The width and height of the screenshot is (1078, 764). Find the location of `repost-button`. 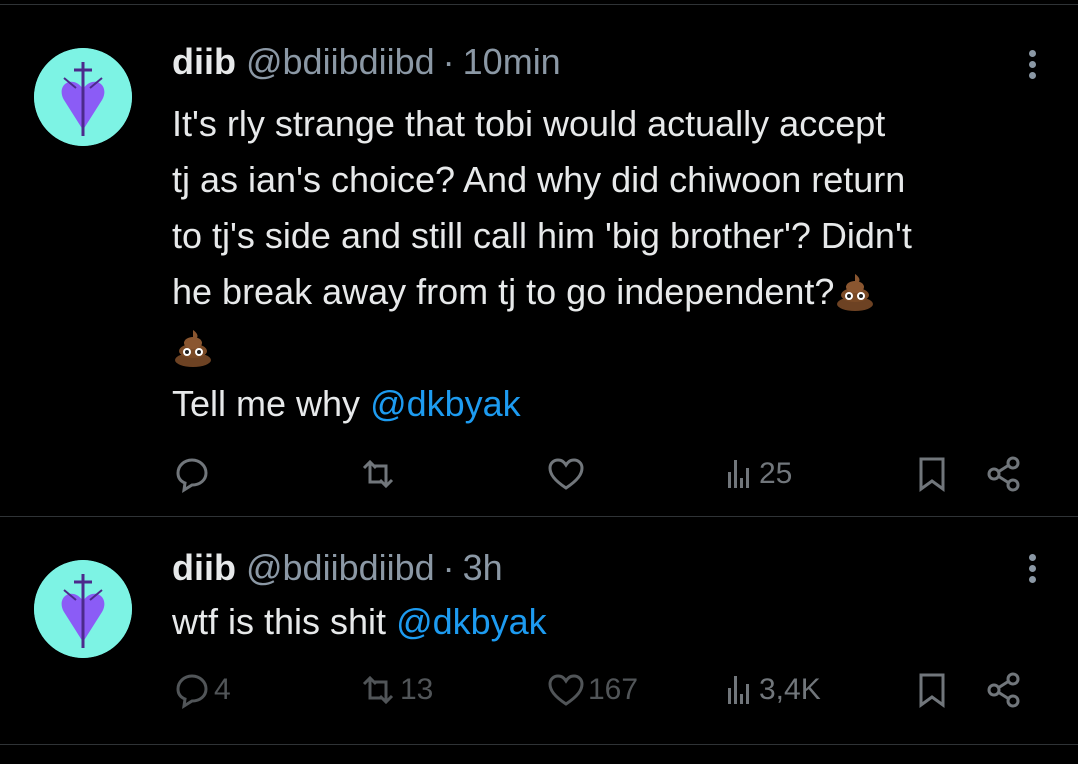

repost-button is located at coordinates (379, 474).